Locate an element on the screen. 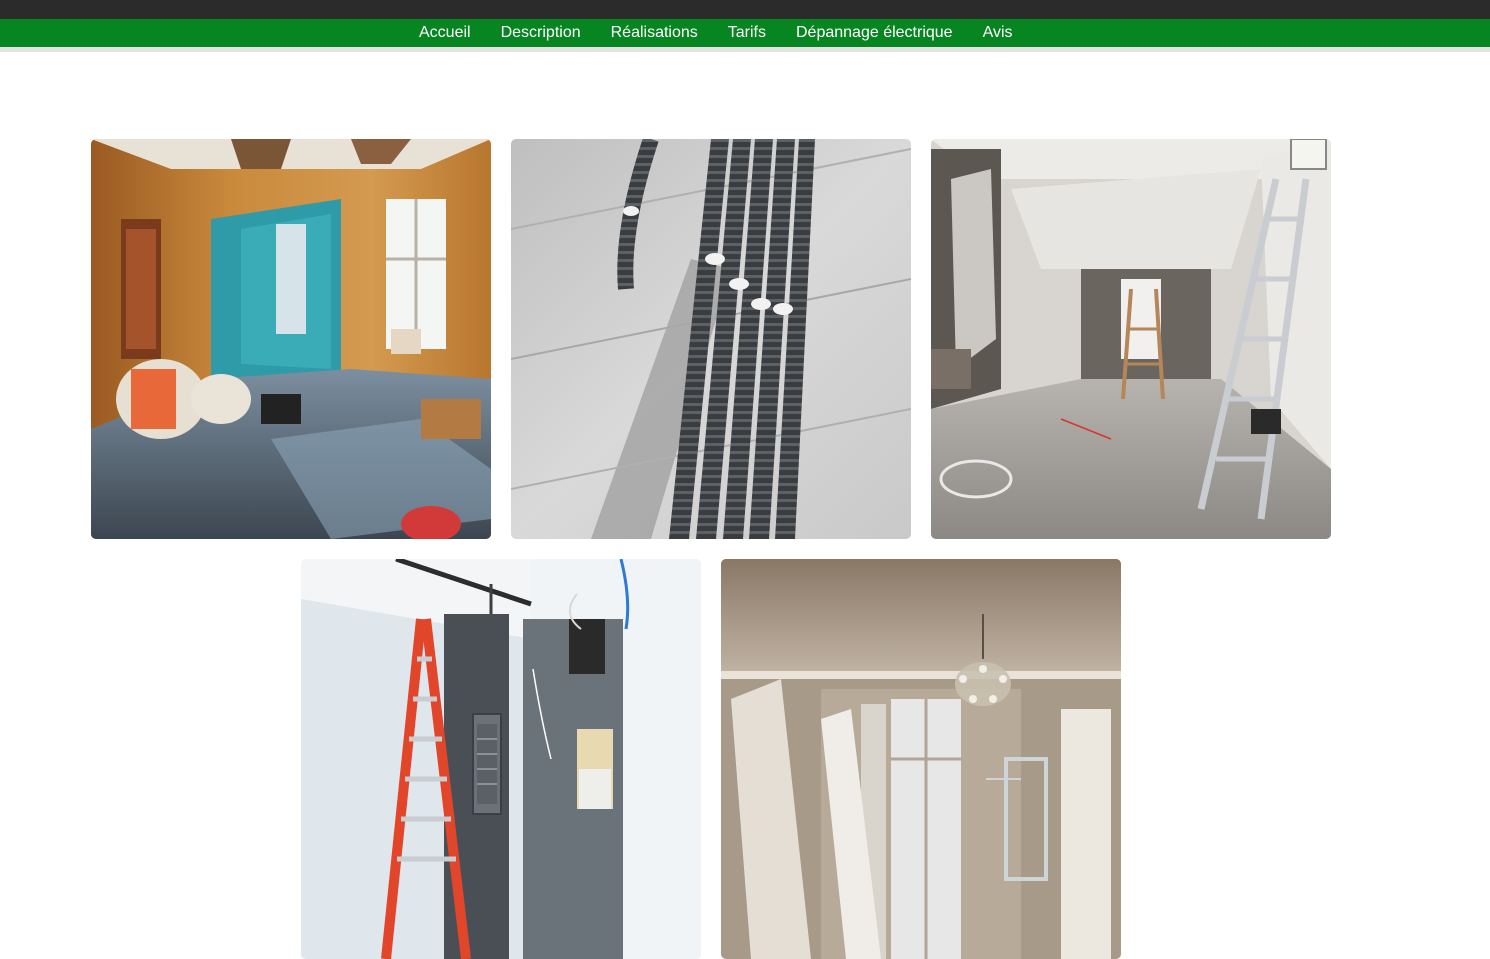 This screenshot has width=1490, height=959. nav-item-description: Description is located at coordinates (541, 33).